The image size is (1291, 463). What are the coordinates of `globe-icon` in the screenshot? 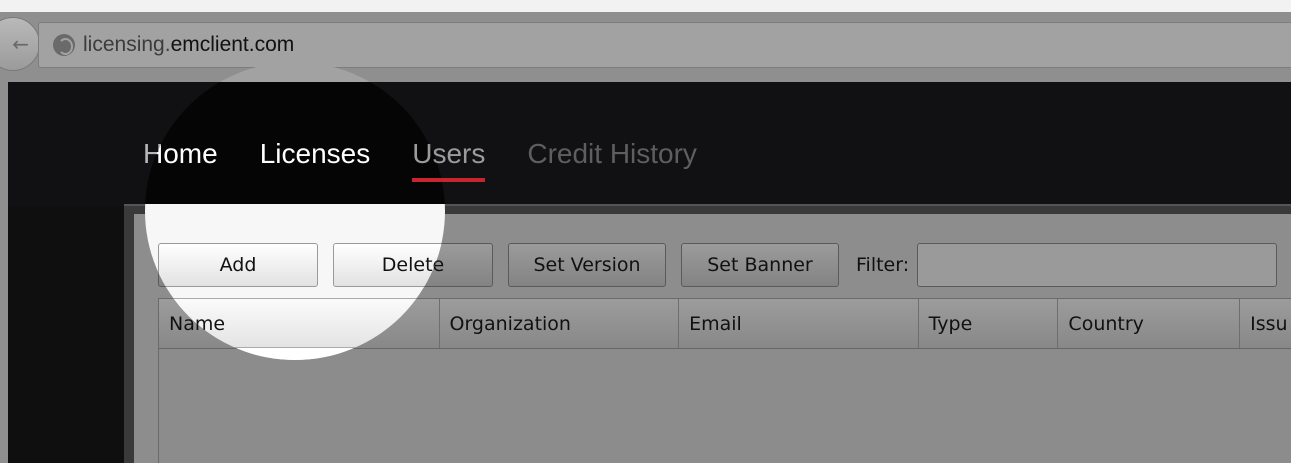 It's located at (64, 45).